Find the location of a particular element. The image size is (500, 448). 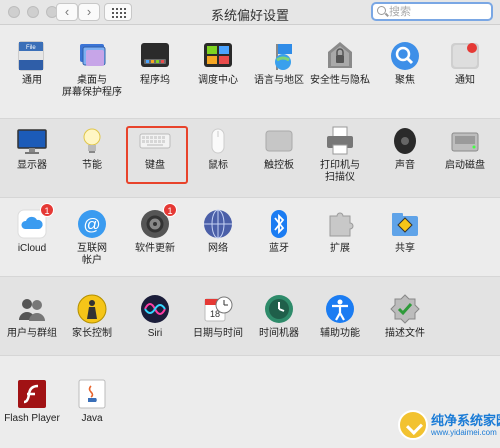

pref-pane-label: Siri is located at coordinates (155, 333).